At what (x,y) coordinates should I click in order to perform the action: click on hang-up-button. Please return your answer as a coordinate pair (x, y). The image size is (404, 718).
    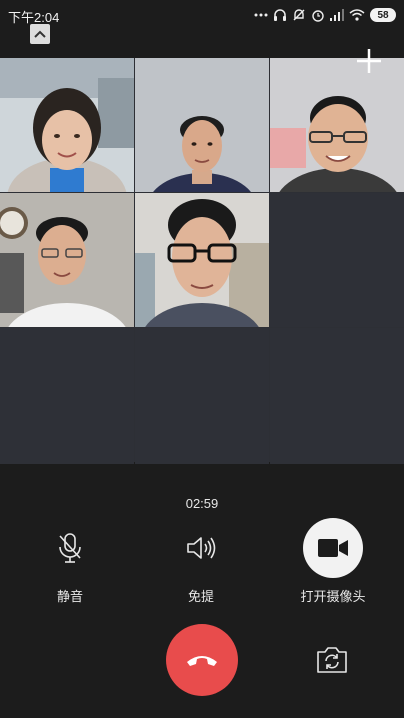
    Looking at the image, I should click on (202, 660).